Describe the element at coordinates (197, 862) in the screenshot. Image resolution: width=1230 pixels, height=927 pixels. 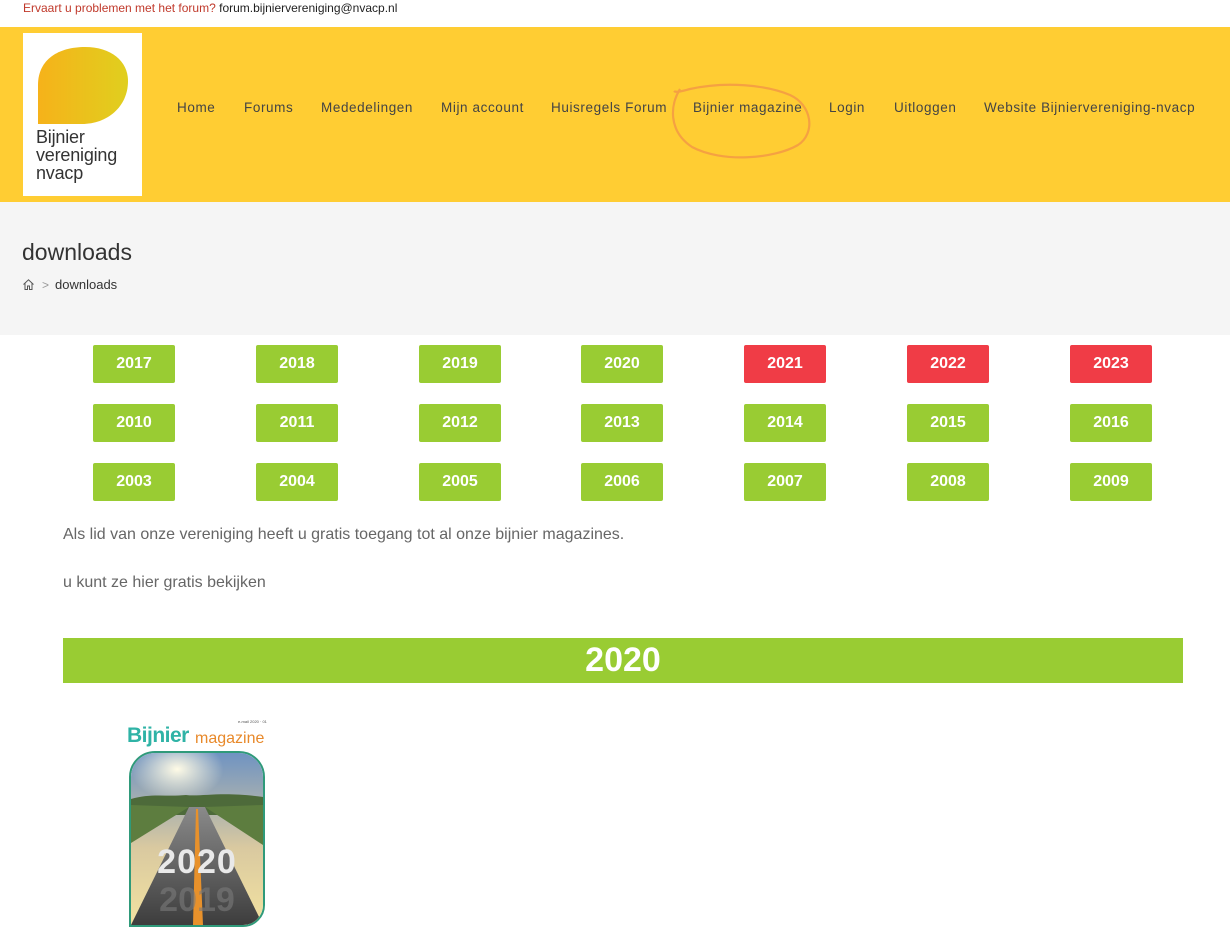
I see `cover-year-text: 2020` at that location.